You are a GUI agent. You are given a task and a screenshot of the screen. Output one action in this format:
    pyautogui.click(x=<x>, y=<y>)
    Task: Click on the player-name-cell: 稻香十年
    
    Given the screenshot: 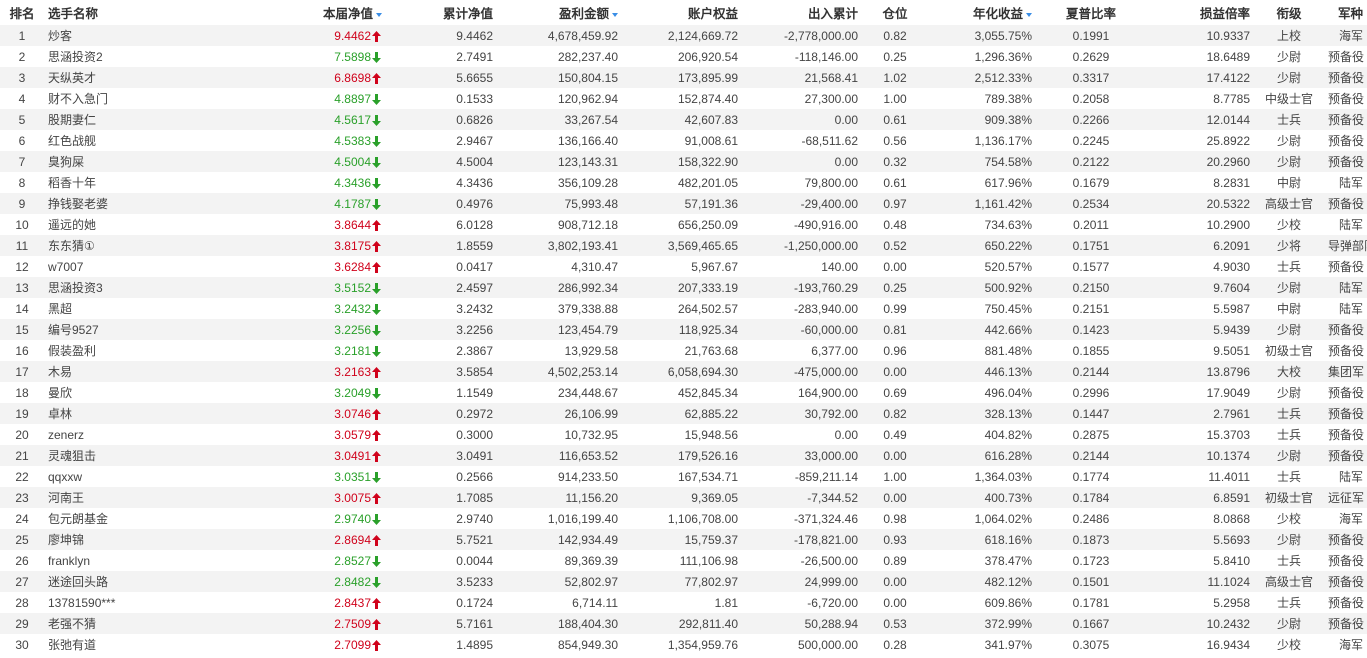 What is the action you would take?
    pyautogui.click(x=153, y=182)
    